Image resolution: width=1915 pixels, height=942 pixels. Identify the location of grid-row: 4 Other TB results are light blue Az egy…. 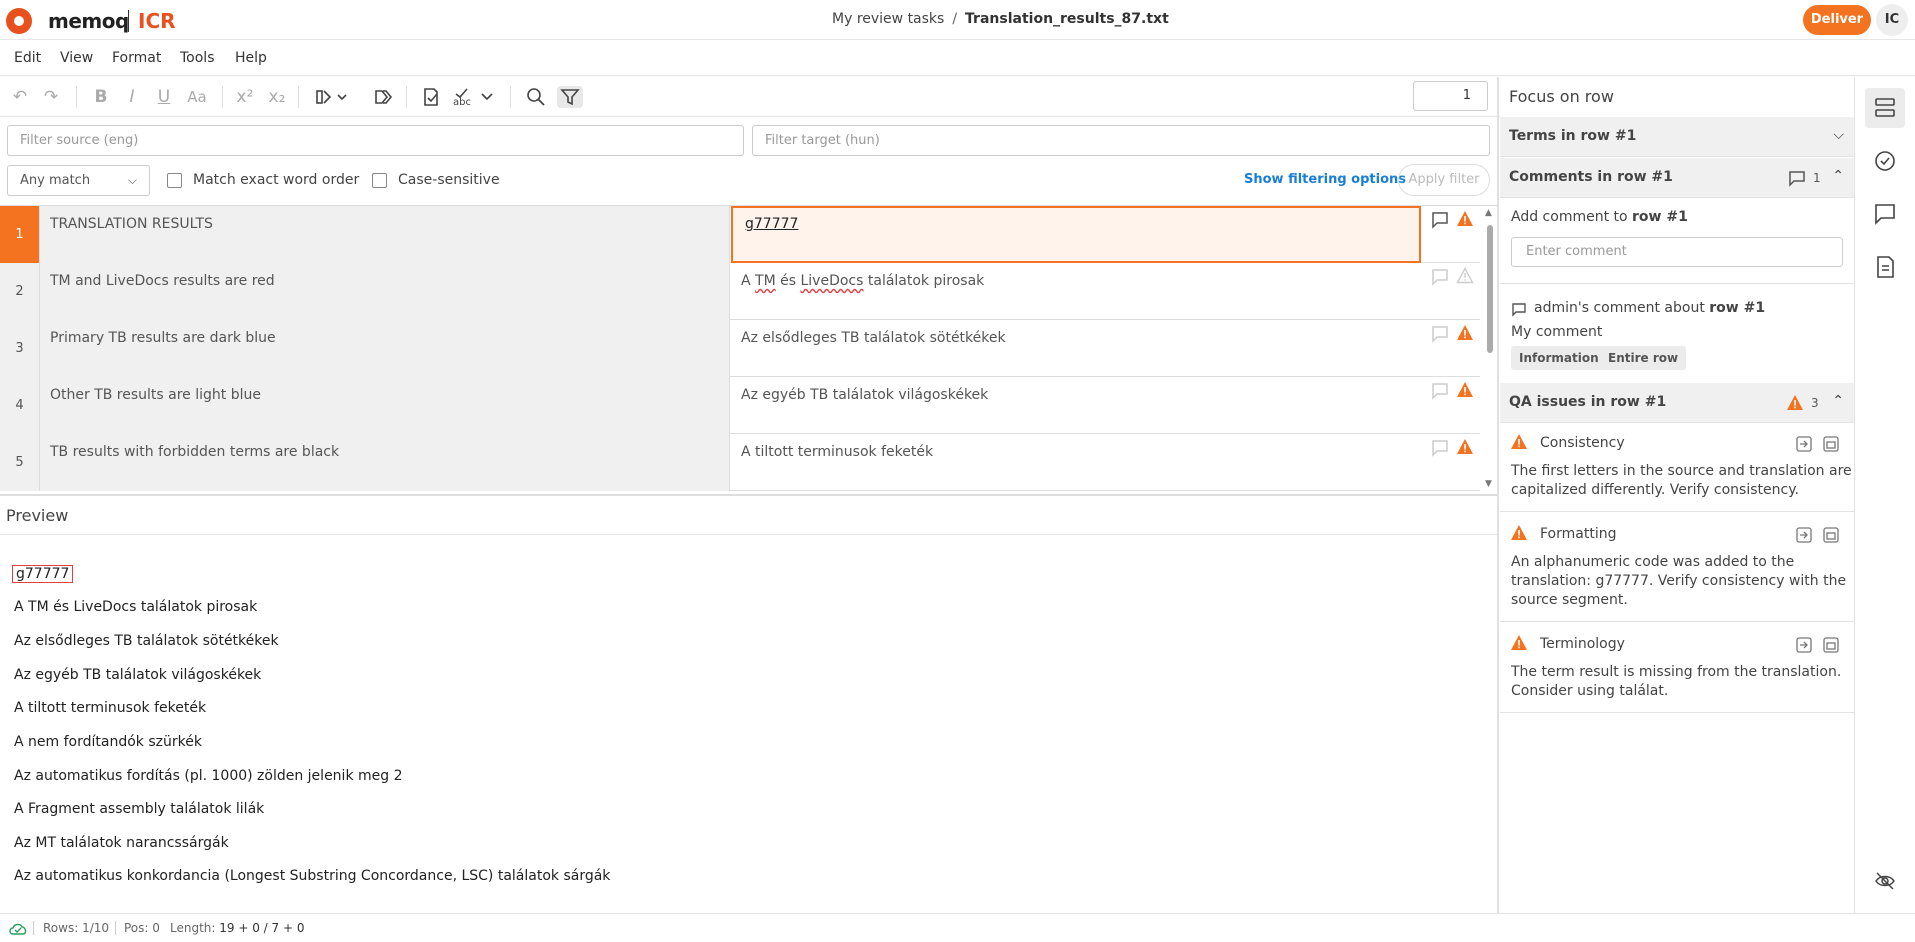
(740, 405).